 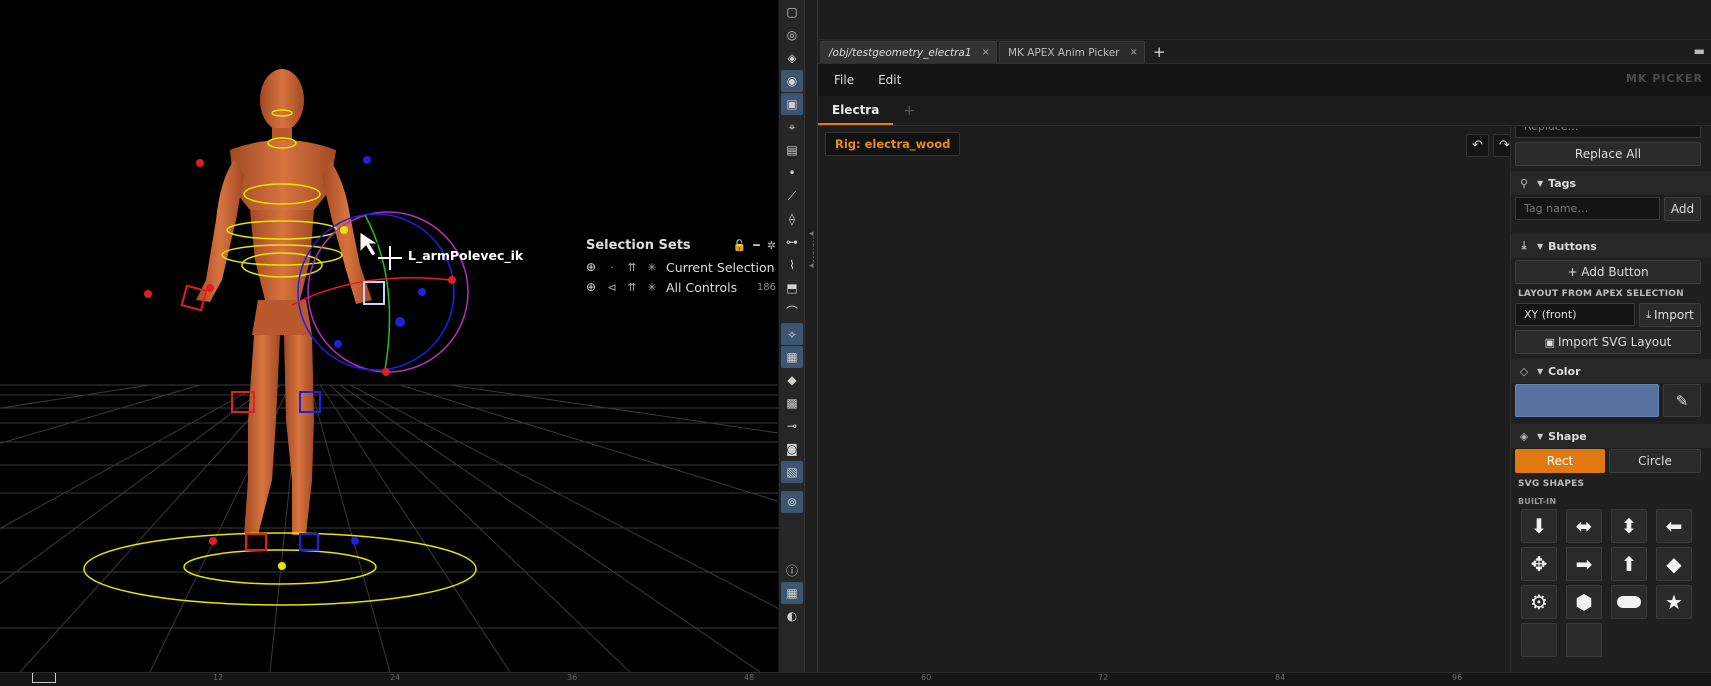 I want to click on plane-select: XY (front), so click(x=1575, y=314).